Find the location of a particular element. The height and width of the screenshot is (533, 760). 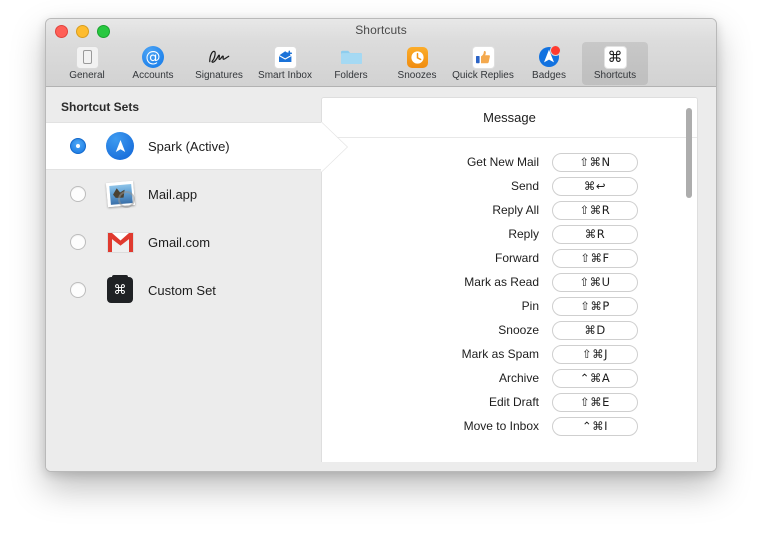

general-icon is located at coordinates (87, 57).